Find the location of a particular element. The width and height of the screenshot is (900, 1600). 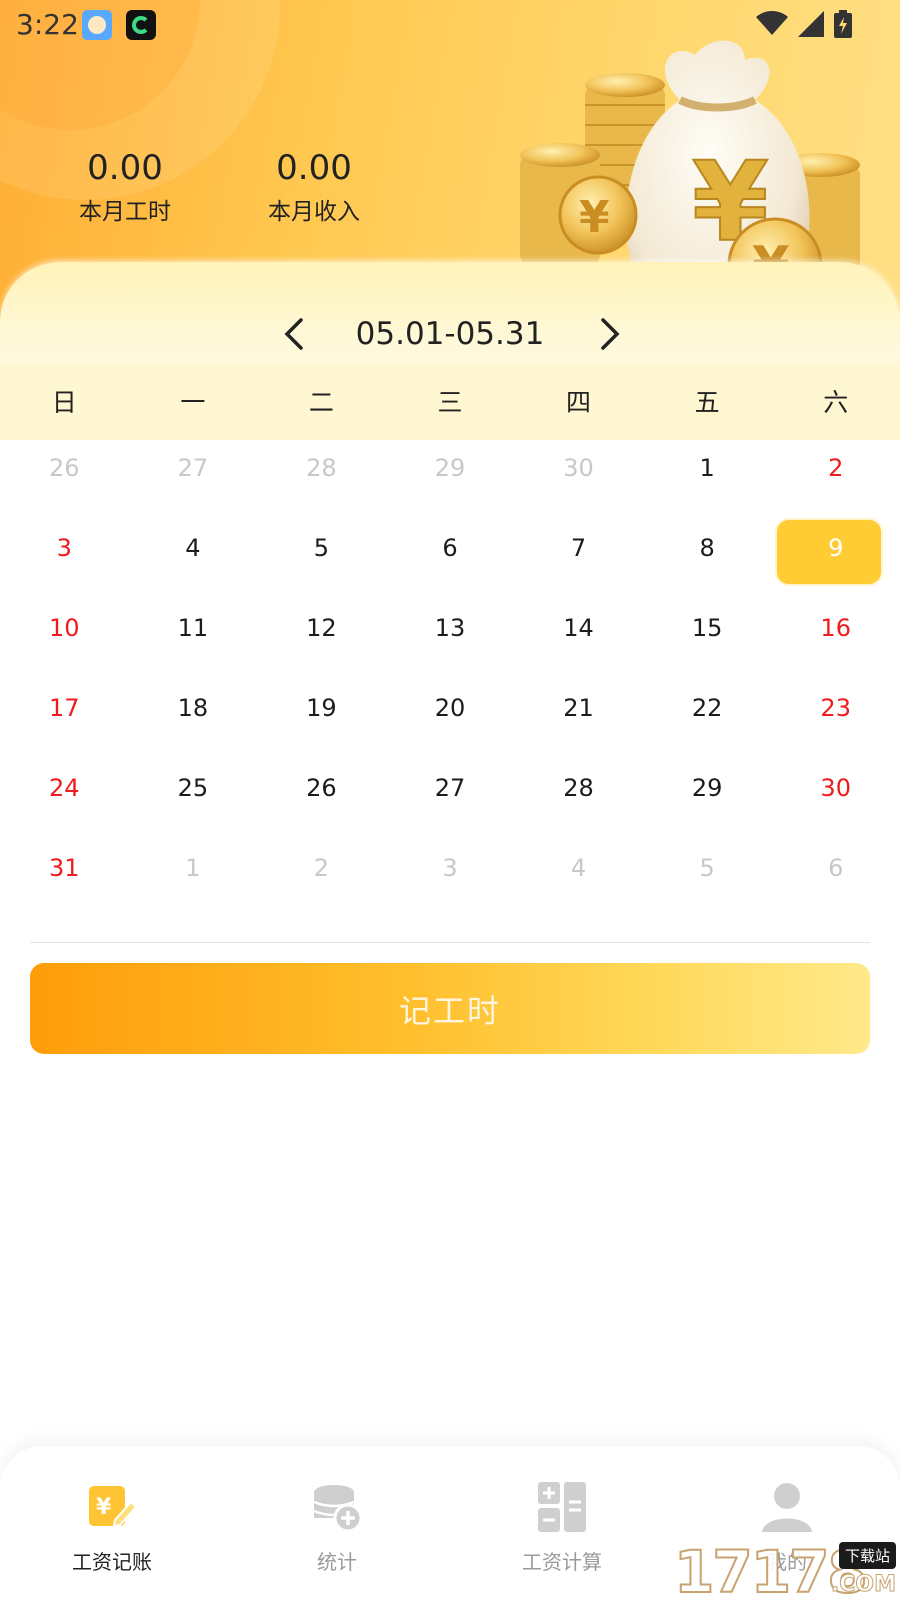

nav-label-calculator: 工资计算 is located at coordinates (562, 1562).